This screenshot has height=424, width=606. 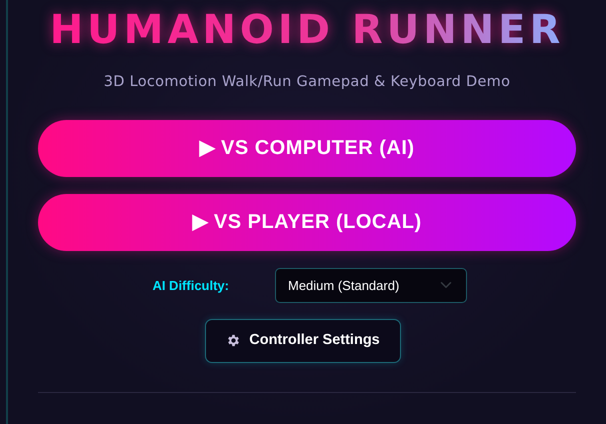 What do you see at coordinates (307, 82) in the screenshot?
I see `subtitle: 3D Locomotion Walk/Run Gamepad & Keyboard Demo` at bounding box center [307, 82].